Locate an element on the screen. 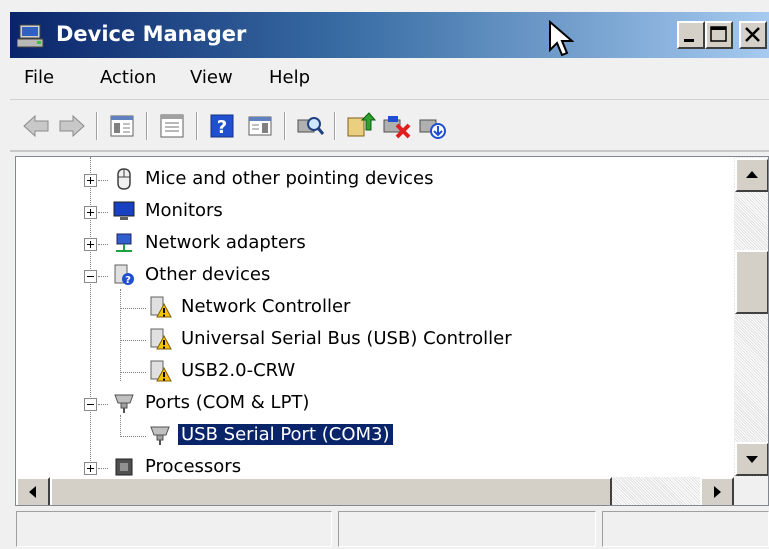 The width and height of the screenshot is (769, 549). device-manager-icon is located at coordinates (30, 36).